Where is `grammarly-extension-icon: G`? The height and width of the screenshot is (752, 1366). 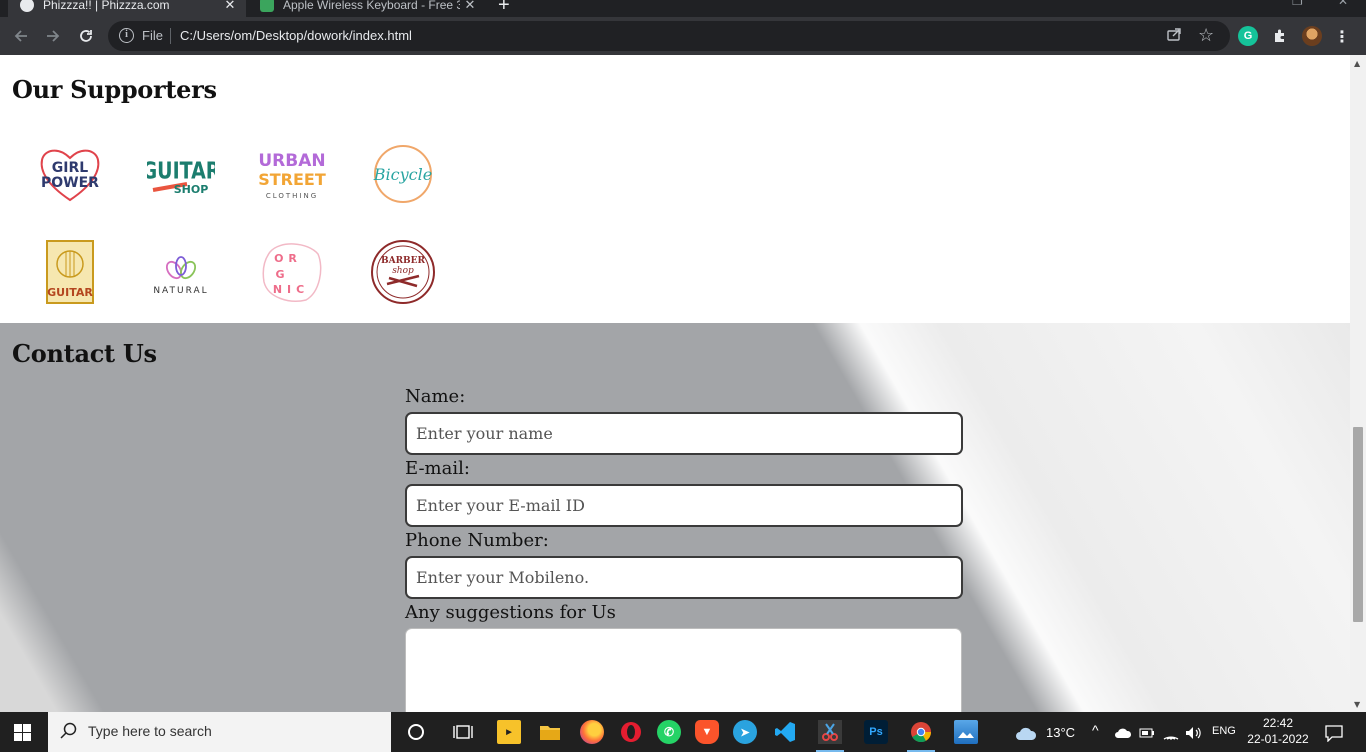 grammarly-extension-icon: G is located at coordinates (1248, 36).